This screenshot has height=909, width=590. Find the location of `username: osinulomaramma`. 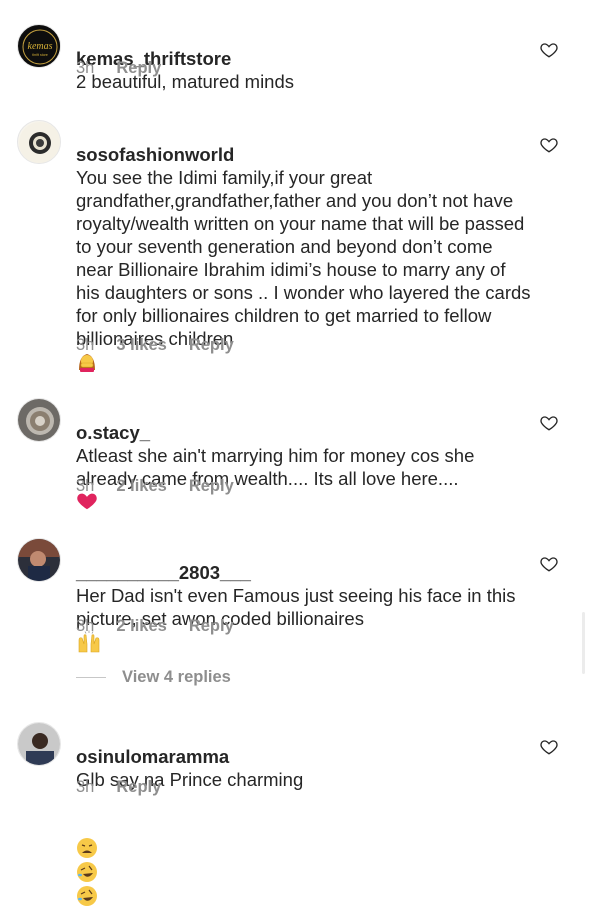

username: osinulomaramma is located at coordinates (152, 756).